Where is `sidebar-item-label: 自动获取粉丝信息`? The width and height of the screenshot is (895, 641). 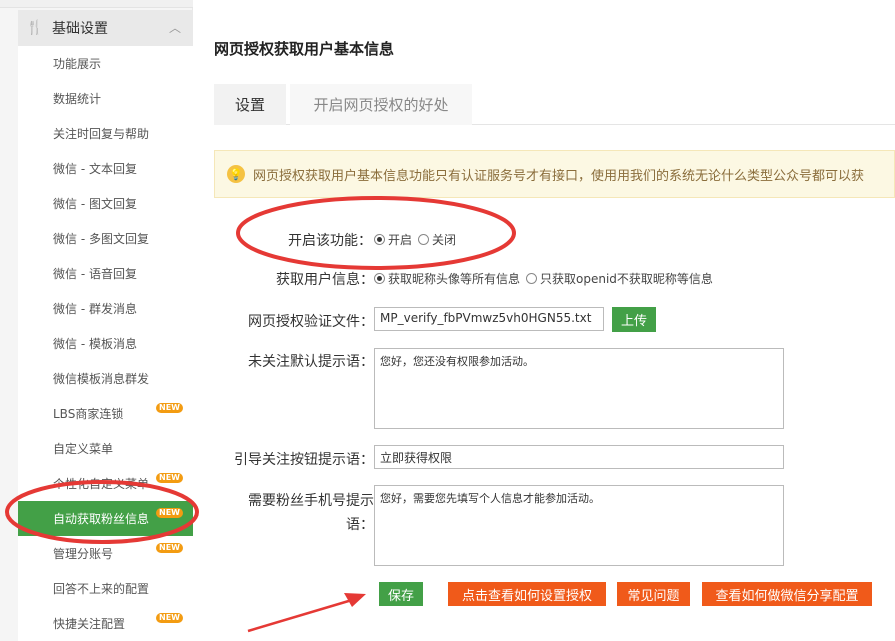 sidebar-item-label: 自动获取粉丝信息 is located at coordinates (101, 519).